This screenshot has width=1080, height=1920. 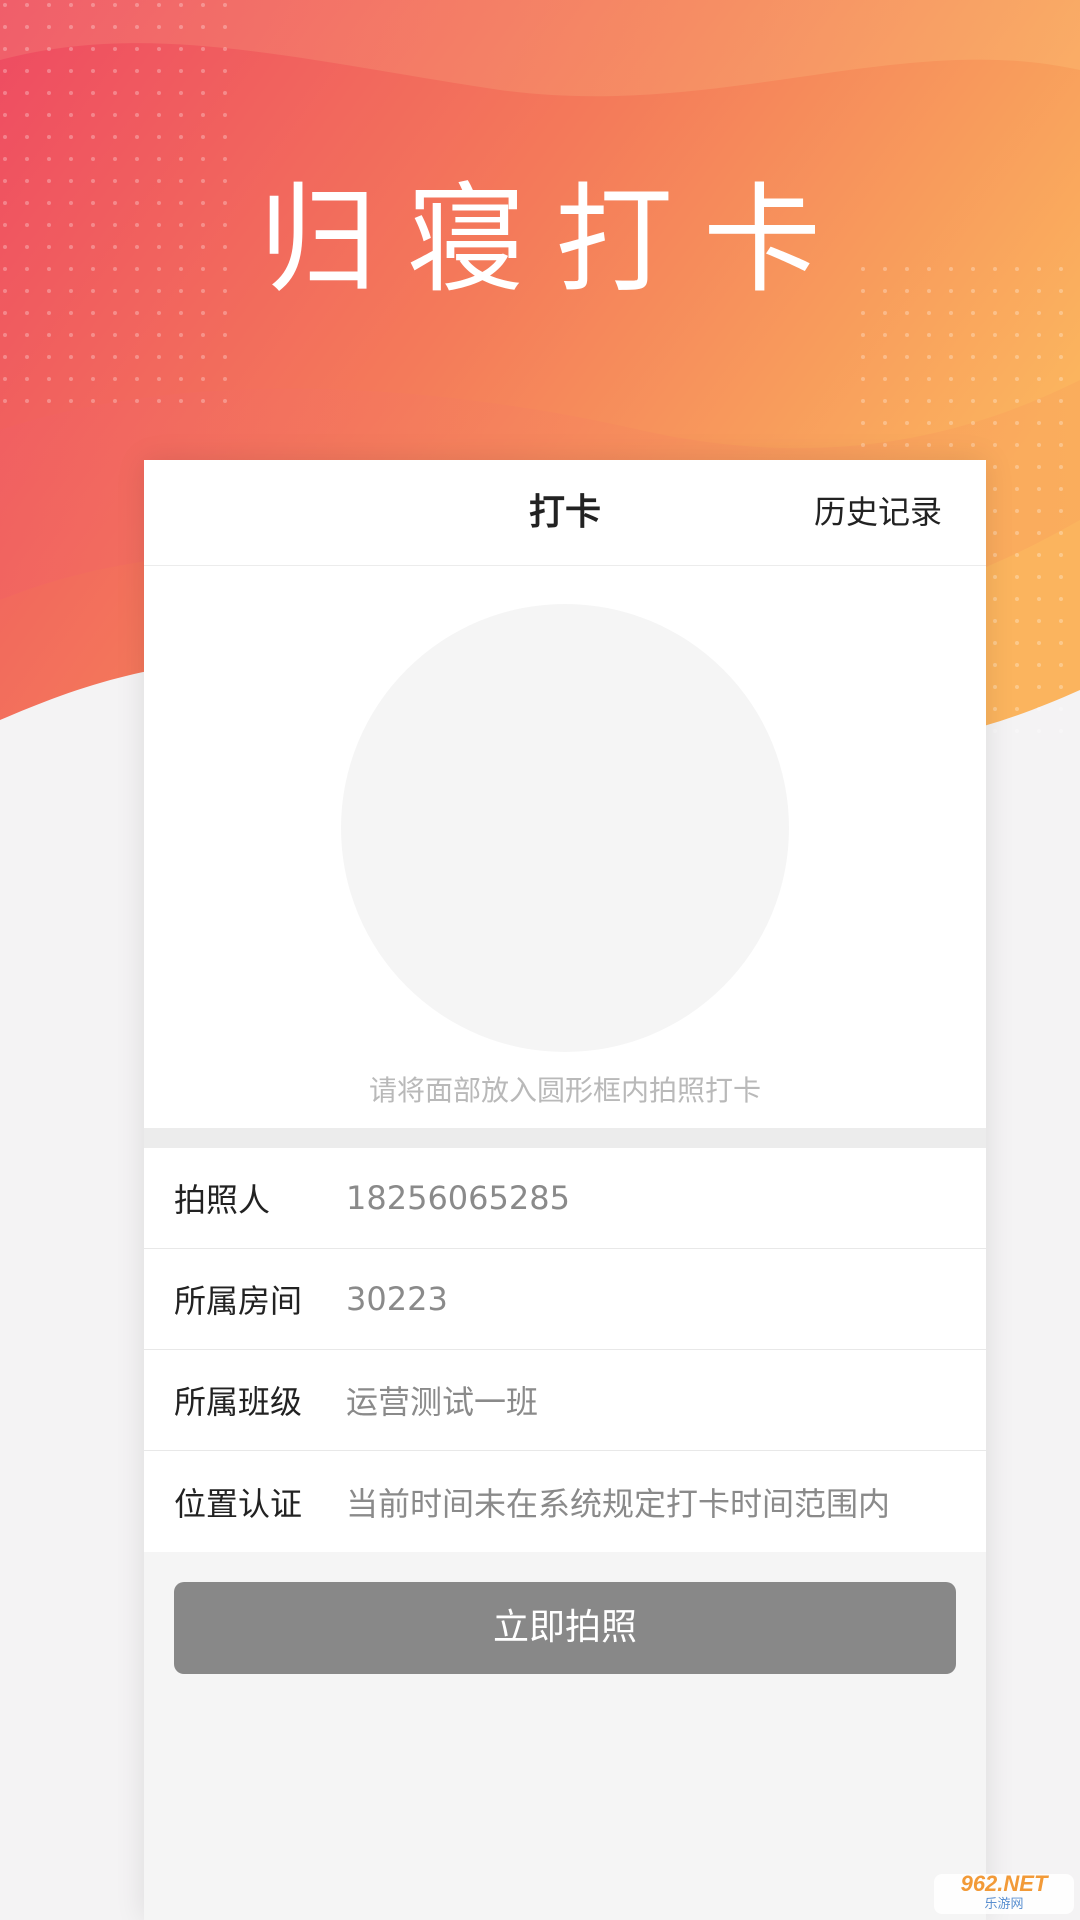 I want to click on action-area: 立即拍照, so click(x=565, y=1613).